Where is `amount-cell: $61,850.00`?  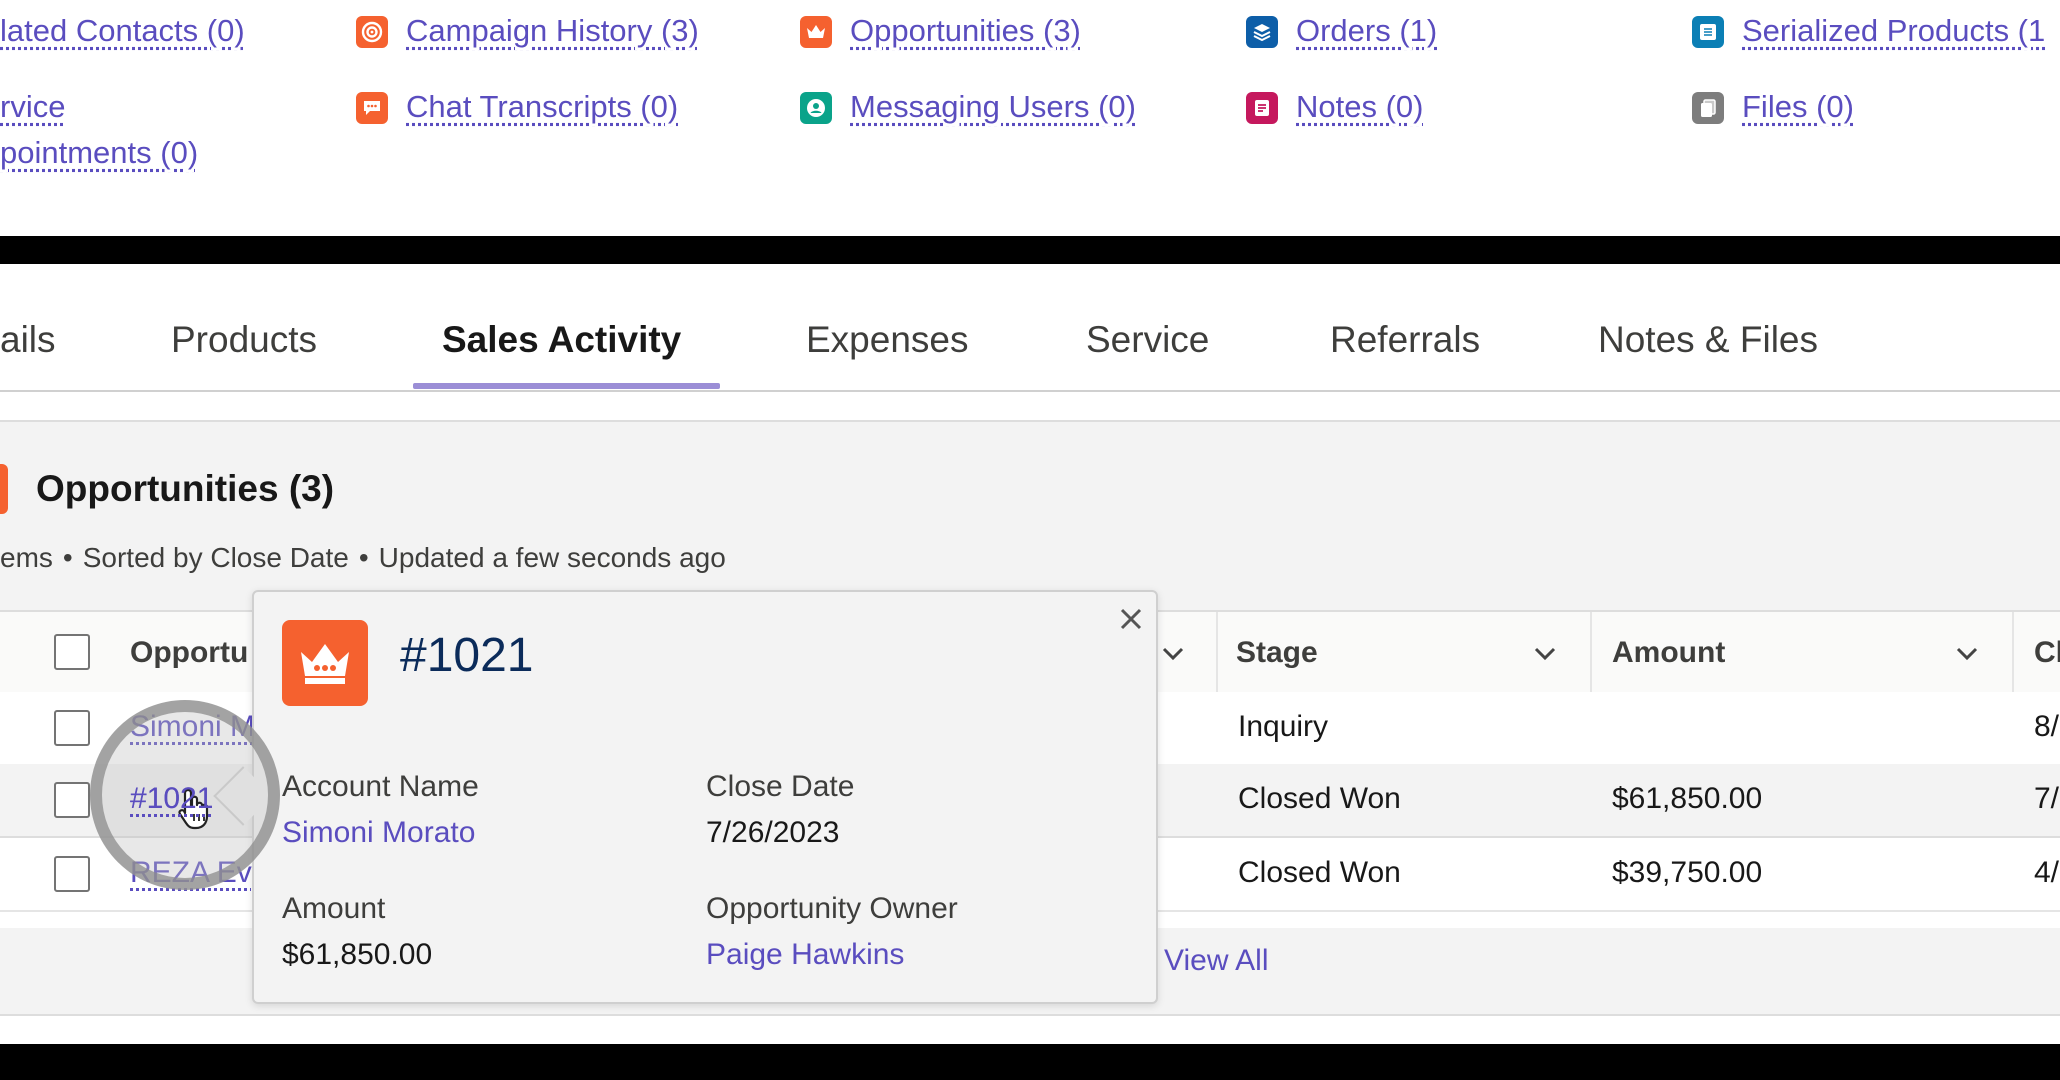 amount-cell: $61,850.00 is located at coordinates (1687, 798).